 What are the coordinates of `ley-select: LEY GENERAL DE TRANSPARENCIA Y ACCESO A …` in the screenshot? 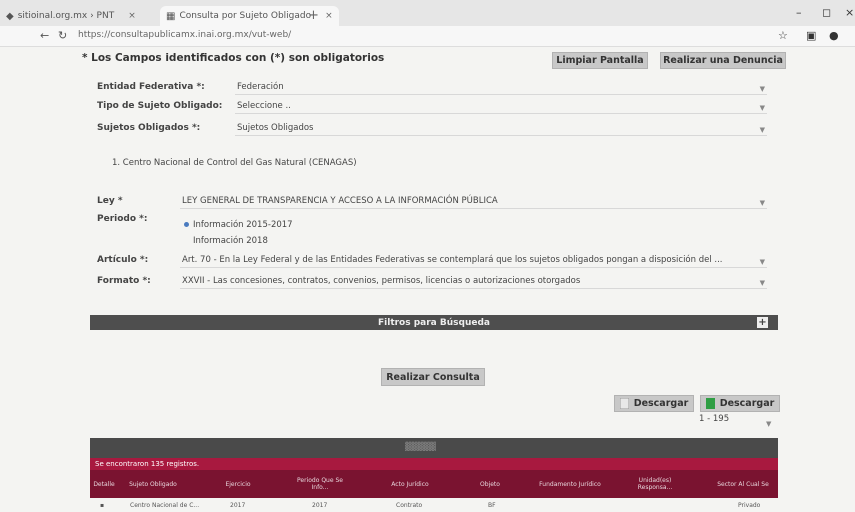 It's located at (473, 201).